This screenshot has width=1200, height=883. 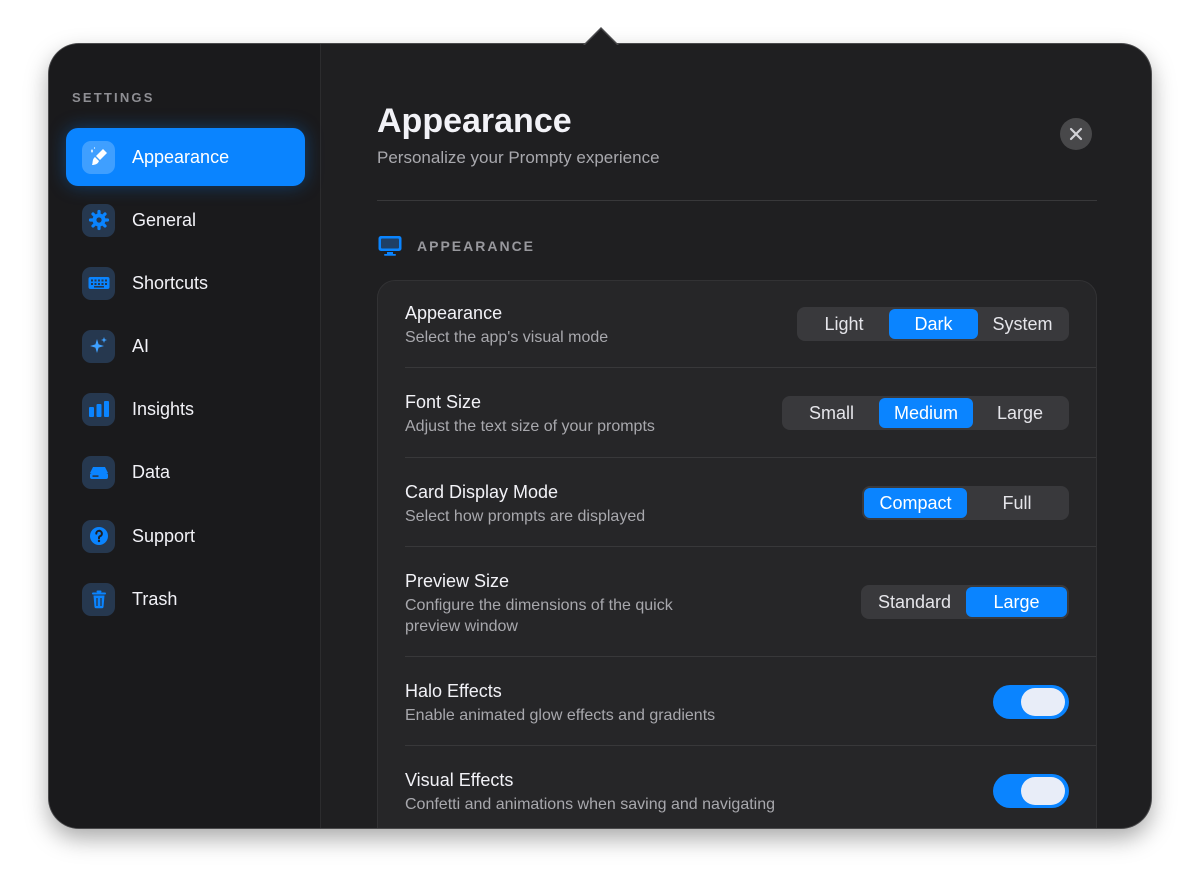 I want to click on setting-description: Select the app's visual mode, so click(x=507, y=337).